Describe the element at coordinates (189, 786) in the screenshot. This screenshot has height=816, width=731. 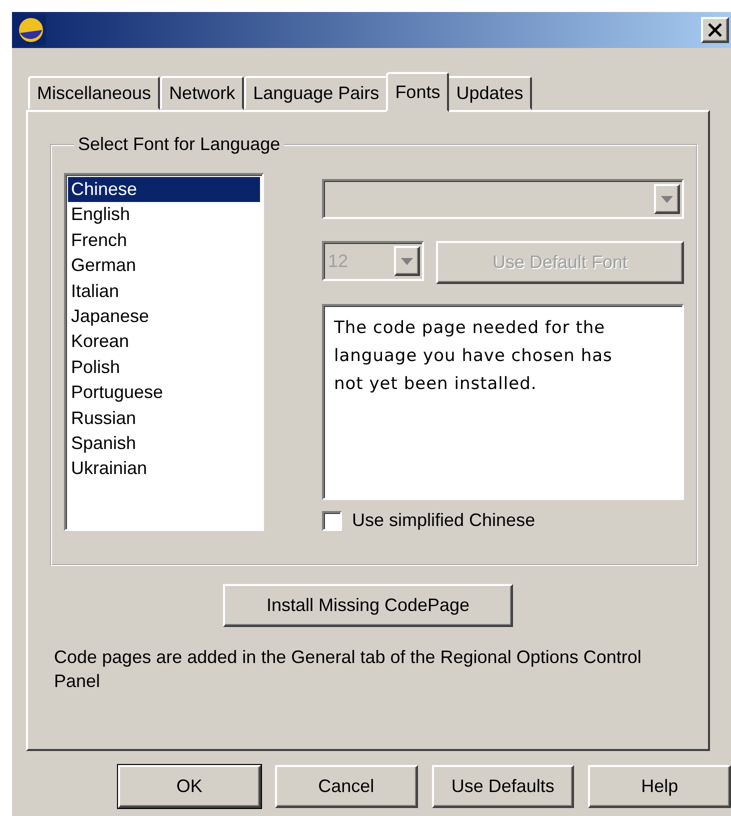
I see `dialog-button: OK` at that location.